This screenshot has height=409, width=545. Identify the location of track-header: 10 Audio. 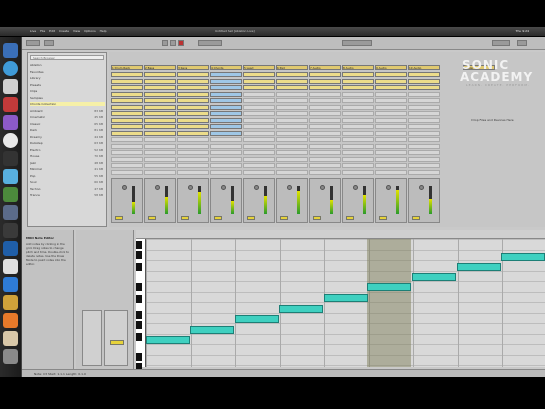
(424, 67).